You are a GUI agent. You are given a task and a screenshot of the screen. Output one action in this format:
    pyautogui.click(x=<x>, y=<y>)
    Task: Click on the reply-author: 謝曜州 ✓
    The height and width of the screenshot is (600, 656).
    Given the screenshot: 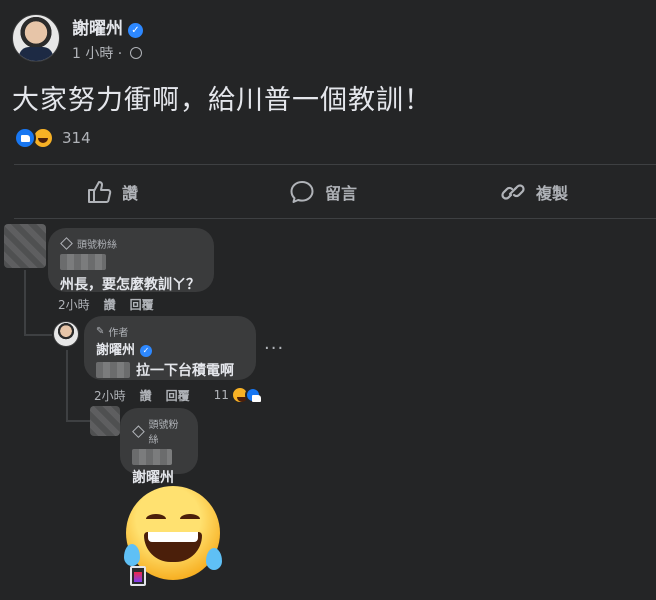 What is the action you would take?
    pyautogui.click(x=170, y=348)
    